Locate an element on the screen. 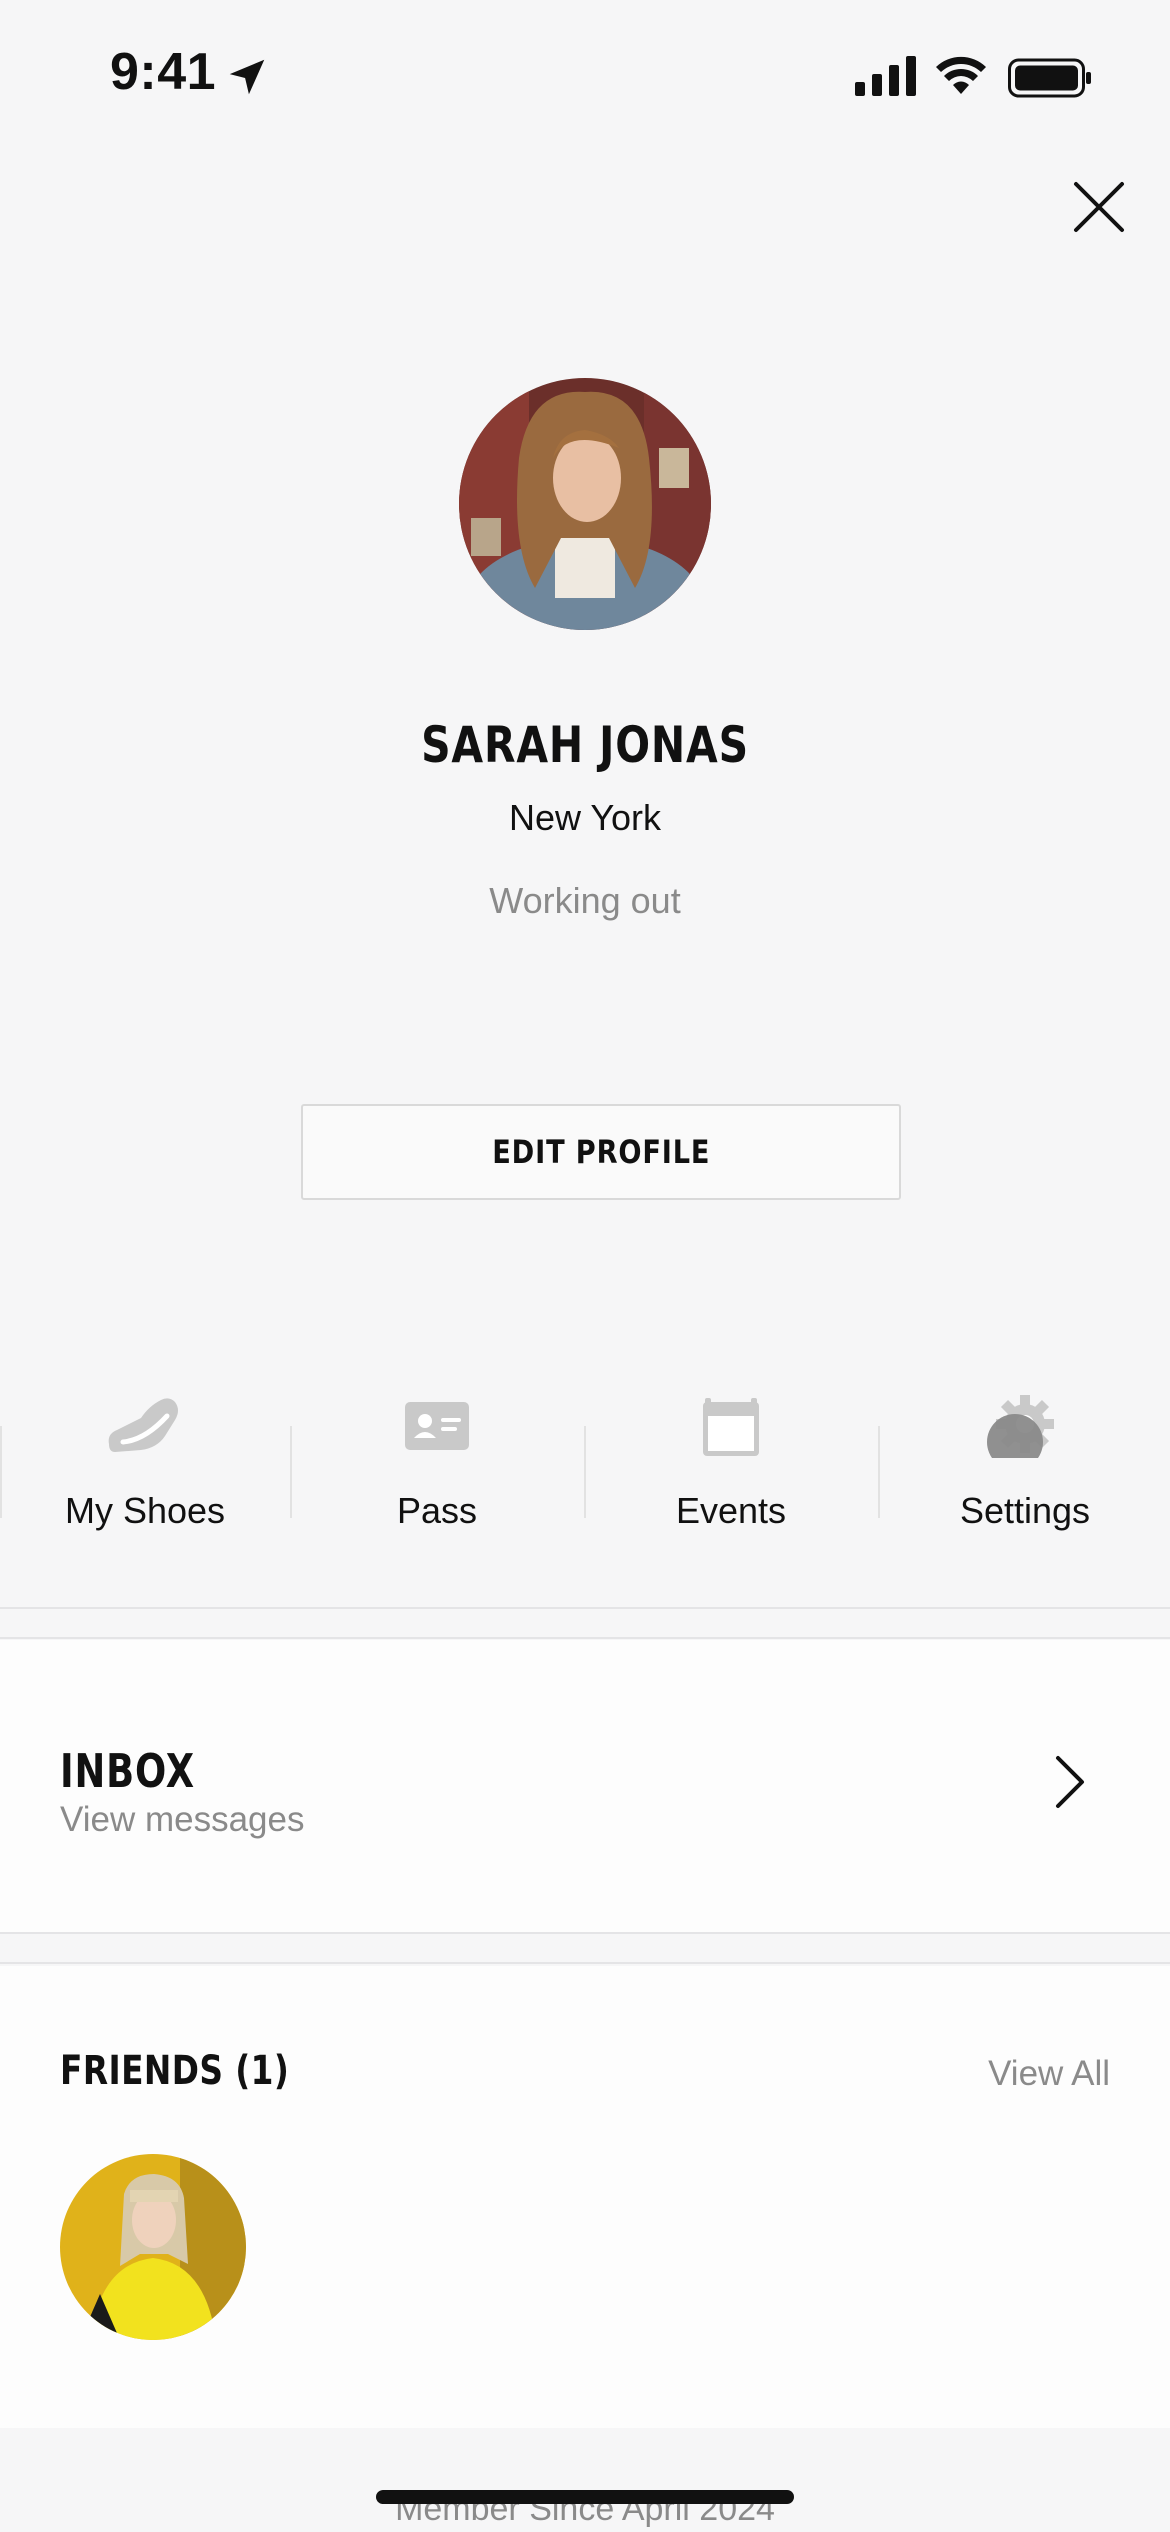 This screenshot has width=1170, height=2532. profile-name: SARAH JONAS is located at coordinates (585, 745).